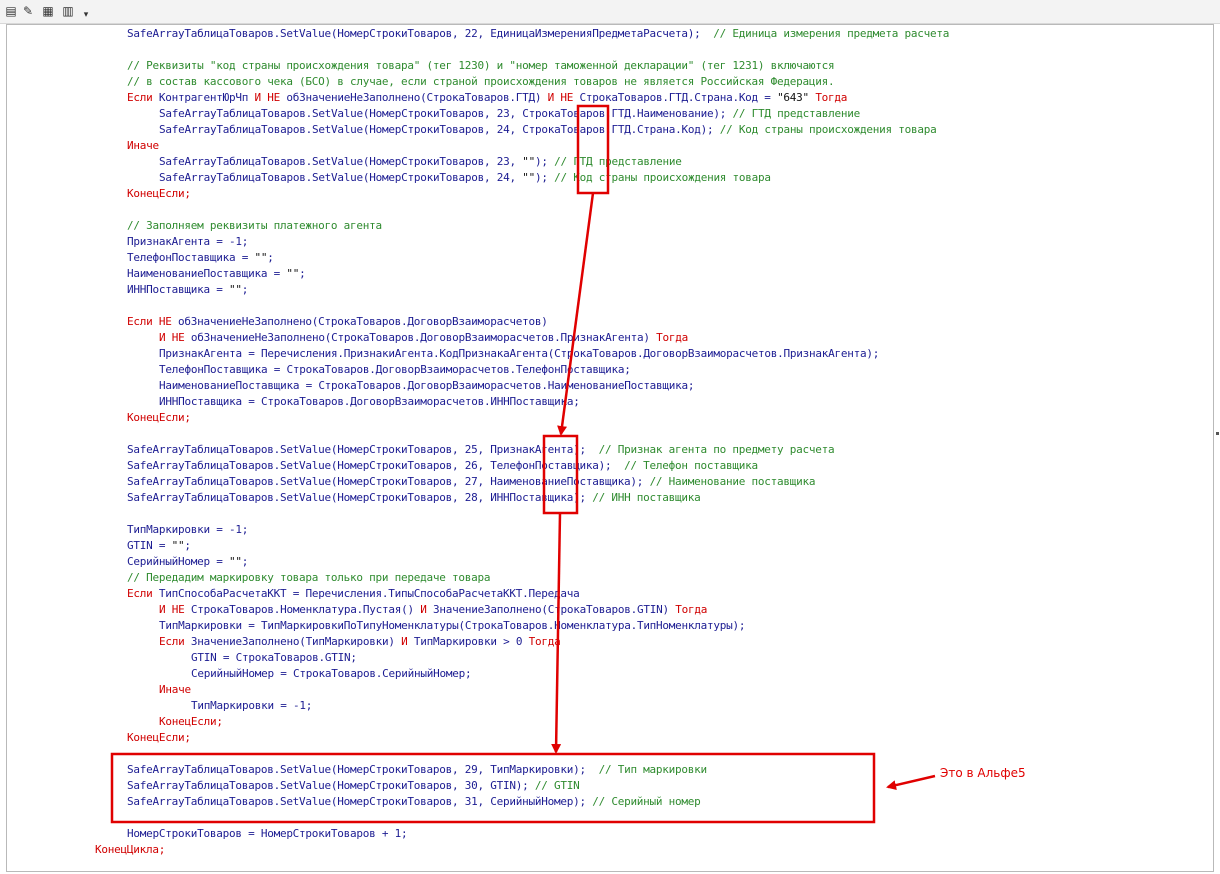  I want to click on annotation-label: Это в Альфе5, so click(983, 773).